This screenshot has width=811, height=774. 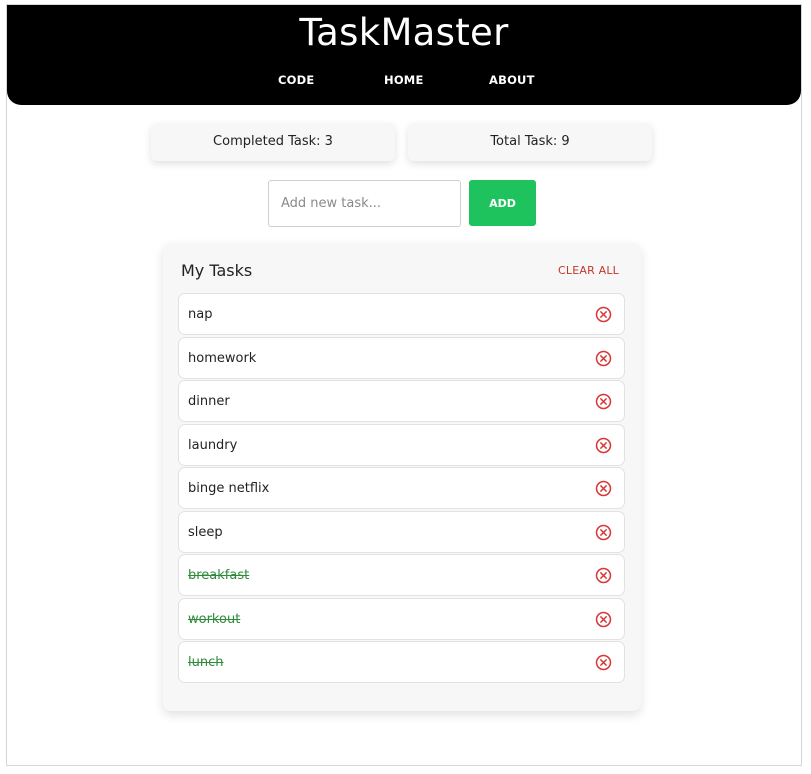 What do you see at coordinates (209, 401) in the screenshot?
I see `task-text: dinner` at bounding box center [209, 401].